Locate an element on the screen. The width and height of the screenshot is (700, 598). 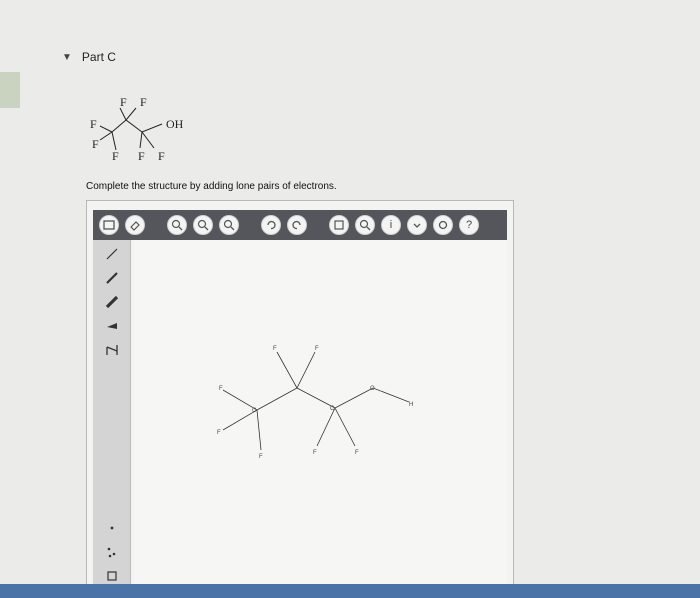
zoom-fit-icon is located at coordinates (229, 225).